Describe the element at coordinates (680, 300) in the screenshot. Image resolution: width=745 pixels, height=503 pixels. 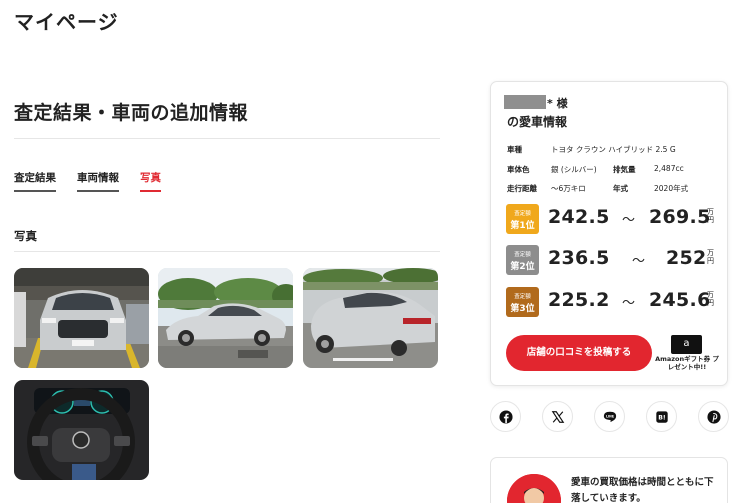
I see `rank-3-price-high: 245.6` at that location.